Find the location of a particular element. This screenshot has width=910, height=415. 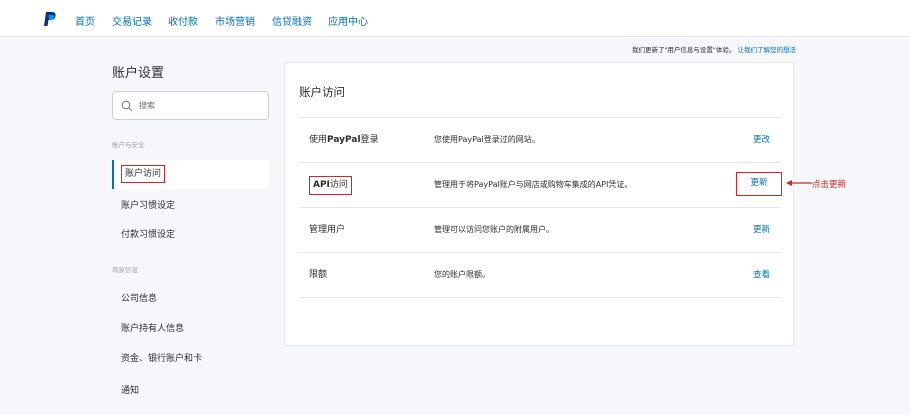

nav-home: 首页 is located at coordinates (85, 20).